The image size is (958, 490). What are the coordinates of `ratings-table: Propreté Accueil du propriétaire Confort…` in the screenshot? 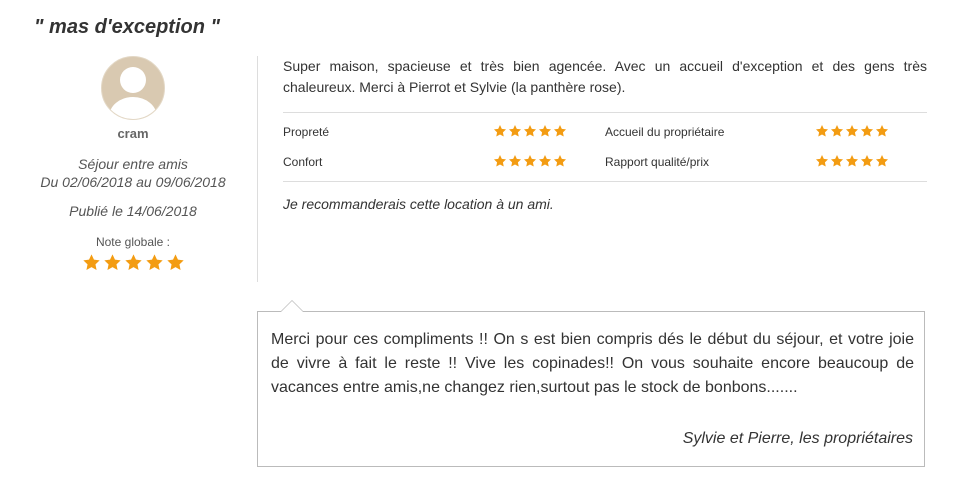 It's located at (605, 147).